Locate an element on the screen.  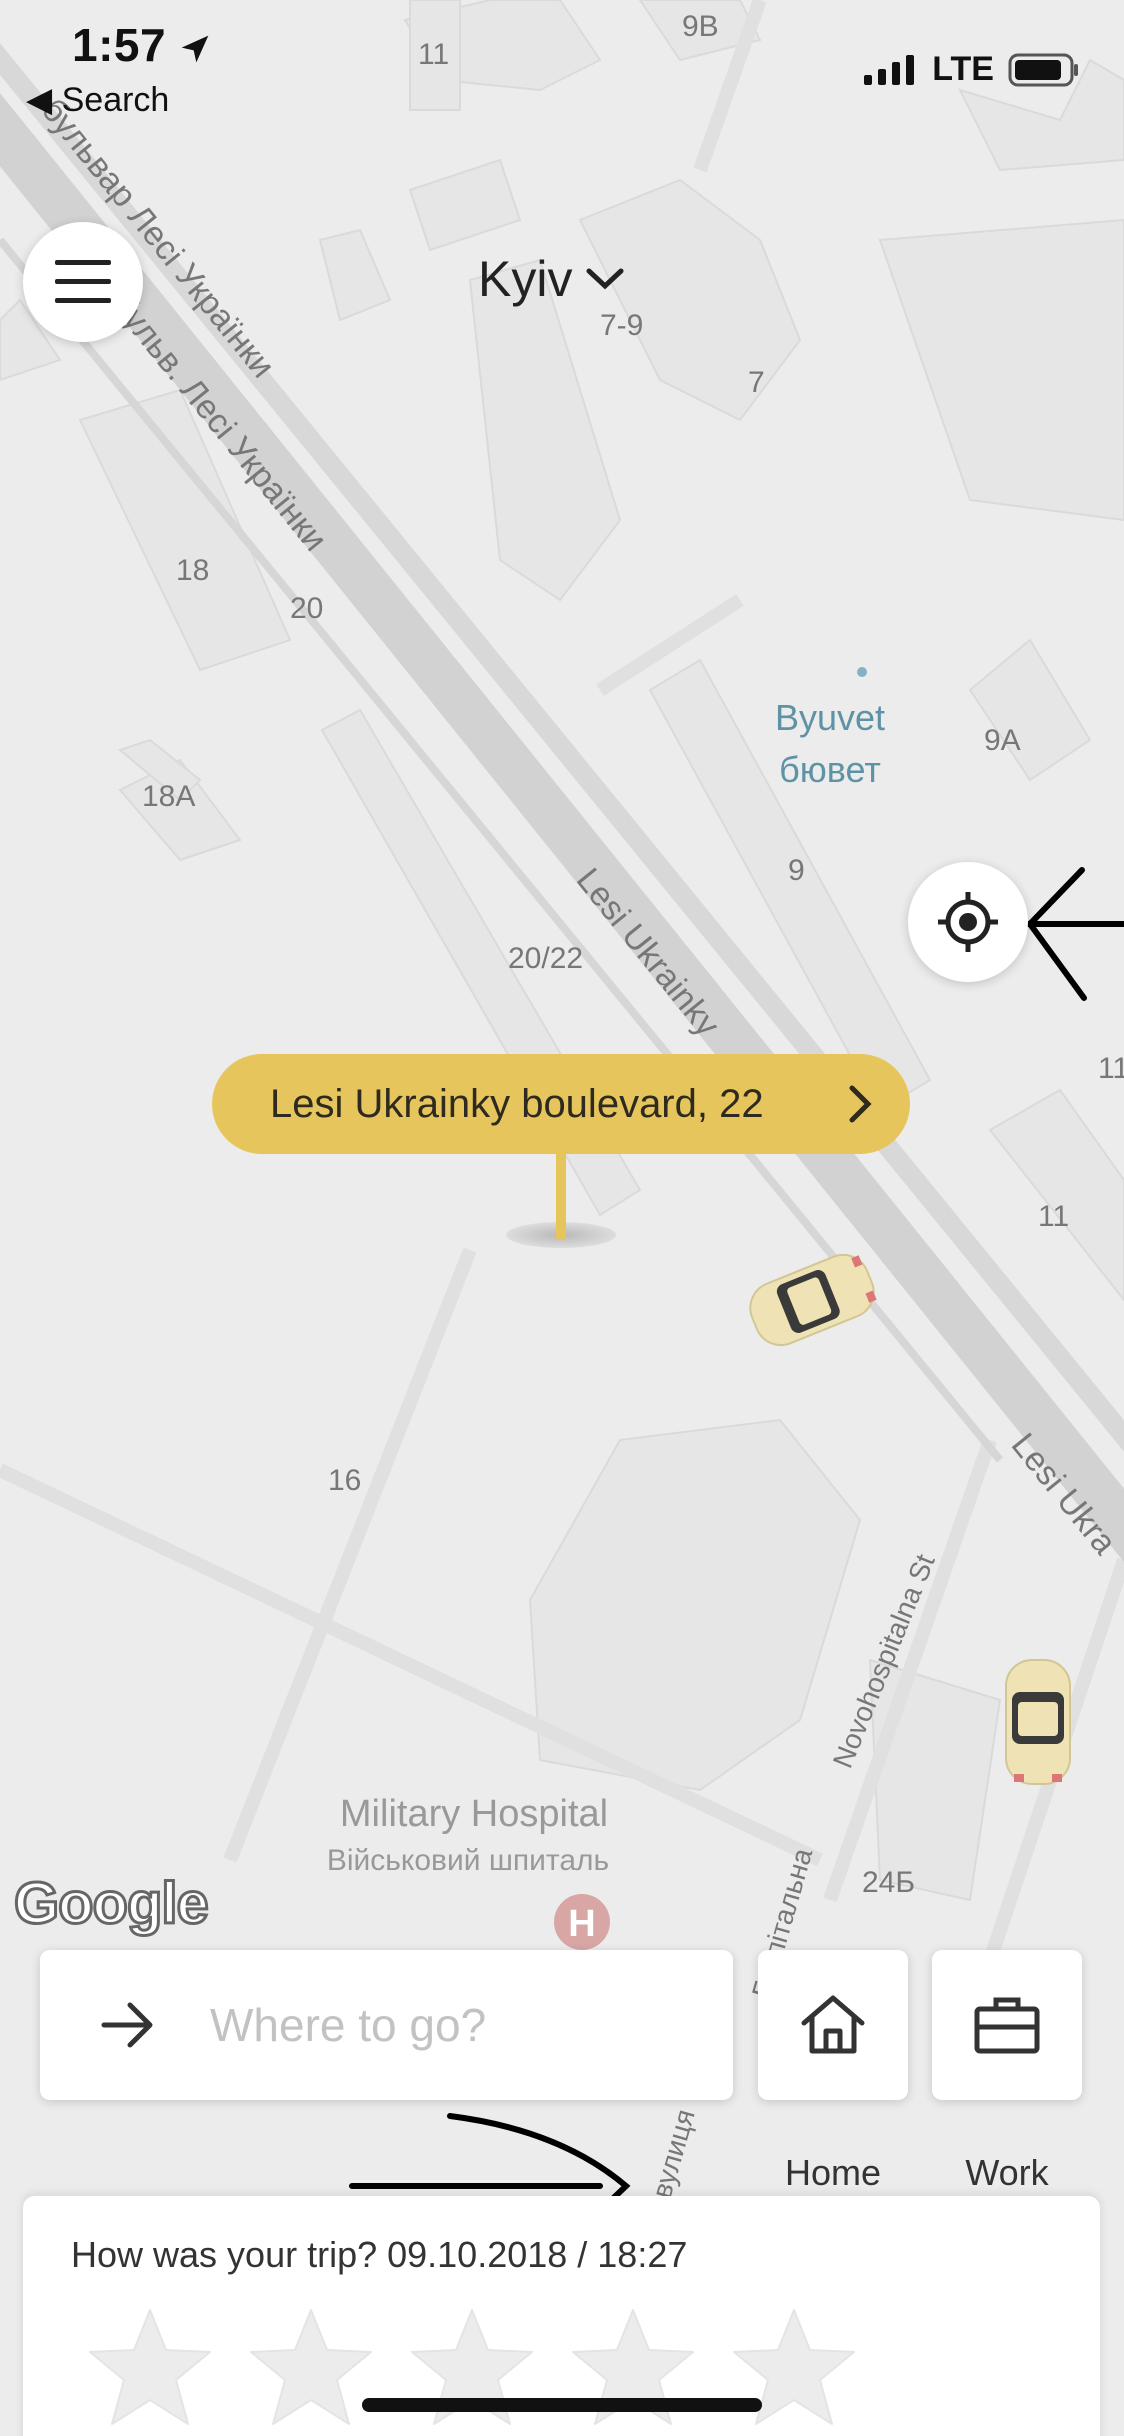
my-location-button is located at coordinates (968, 922).